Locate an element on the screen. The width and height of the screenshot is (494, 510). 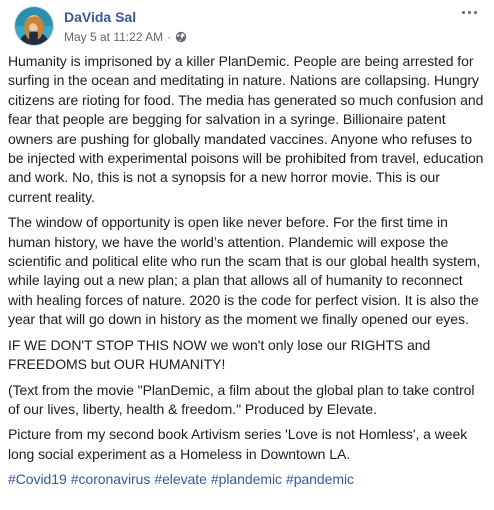
hashtag-link: #plandemic is located at coordinates (246, 479).